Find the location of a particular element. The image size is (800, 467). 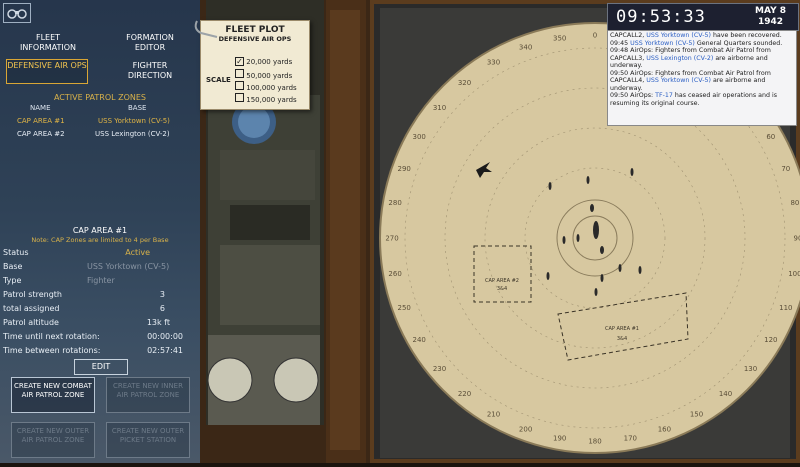

bearing-label: 340 is located at coordinates (525, 48).